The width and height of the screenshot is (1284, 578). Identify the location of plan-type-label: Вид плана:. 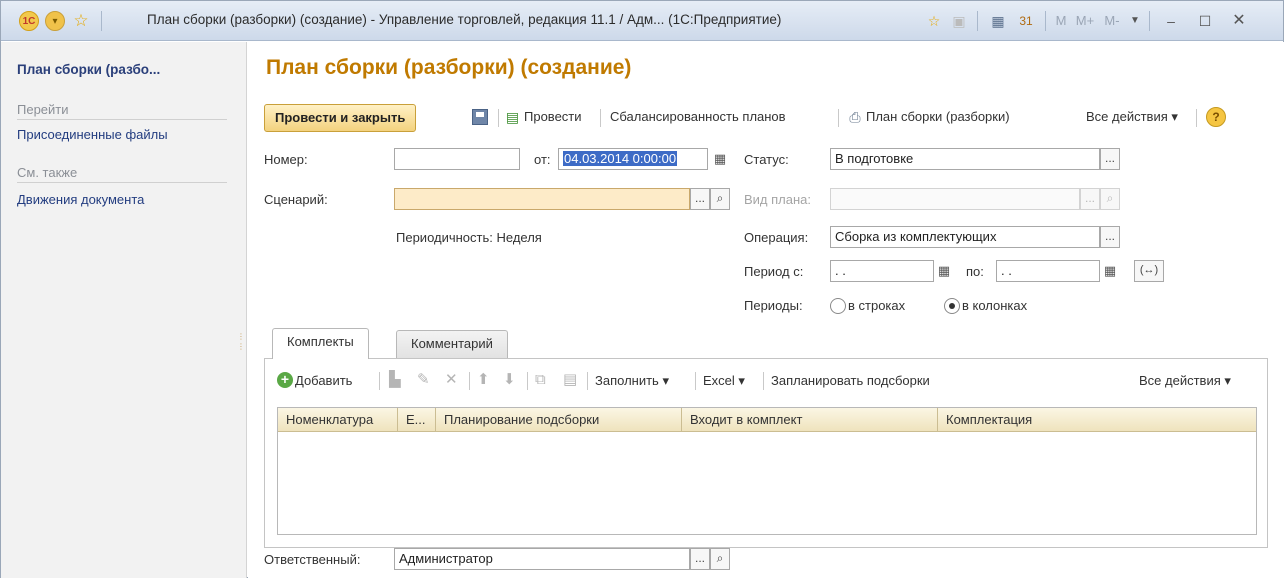
(778, 199).